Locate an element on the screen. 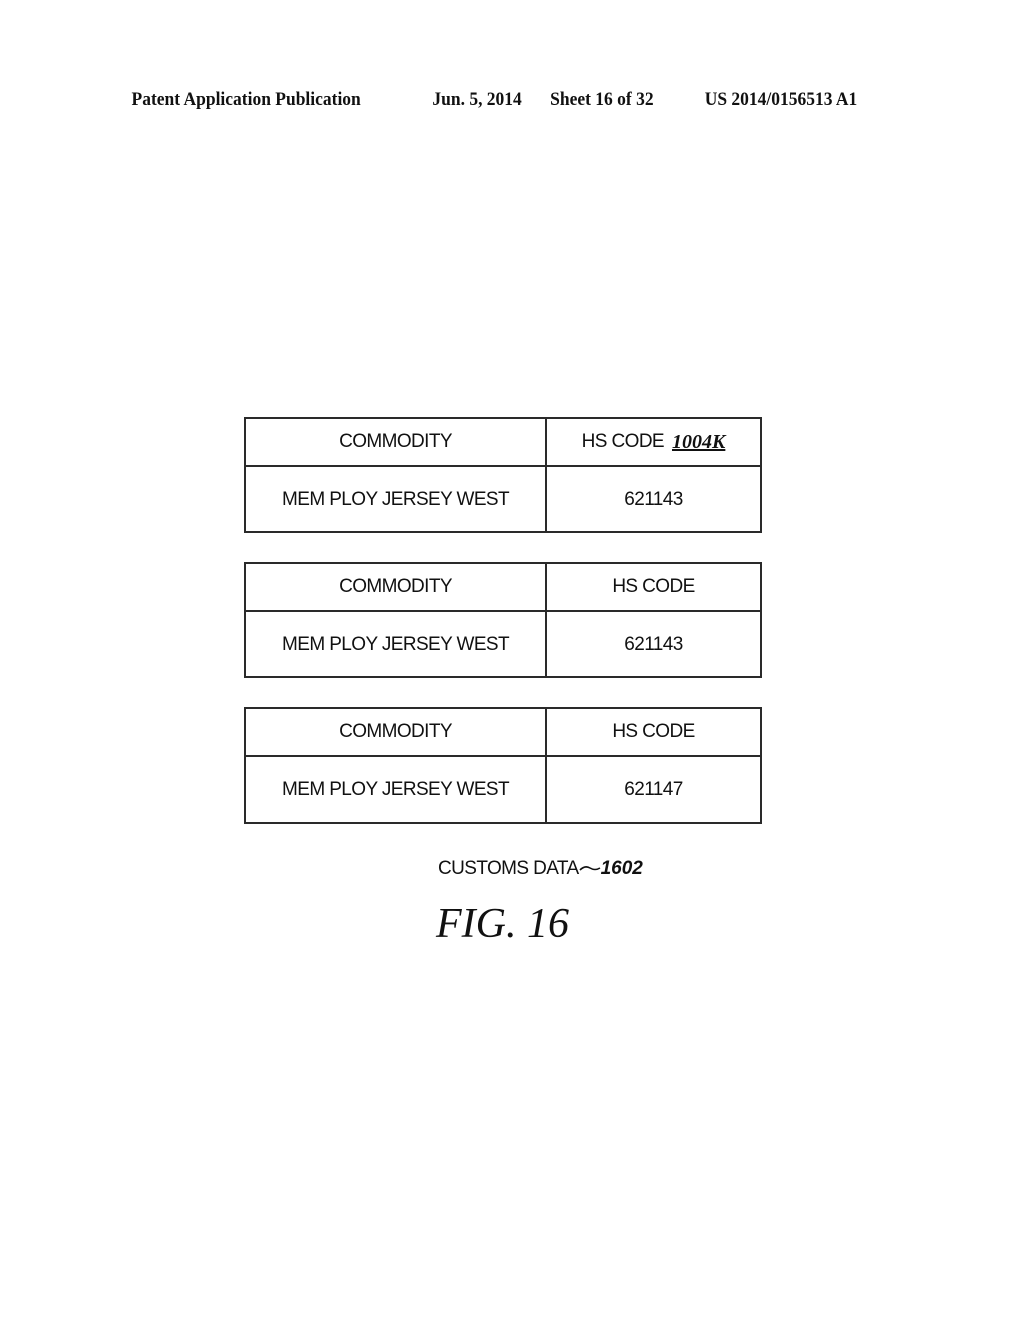 Image resolution: width=1024 pixels, height=1320 pixels. sheet-number: Sheet 16 of 32 is located at coordinates (602, 99).